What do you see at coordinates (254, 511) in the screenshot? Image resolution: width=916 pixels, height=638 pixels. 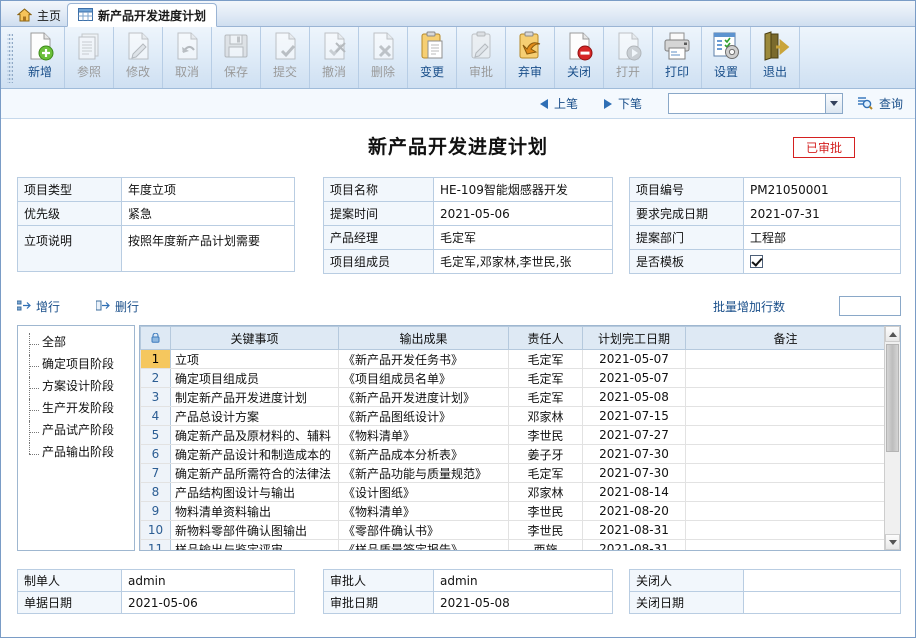 I see `cell-key-item: 物料清单资料输出` at bounding box center [254, 511].